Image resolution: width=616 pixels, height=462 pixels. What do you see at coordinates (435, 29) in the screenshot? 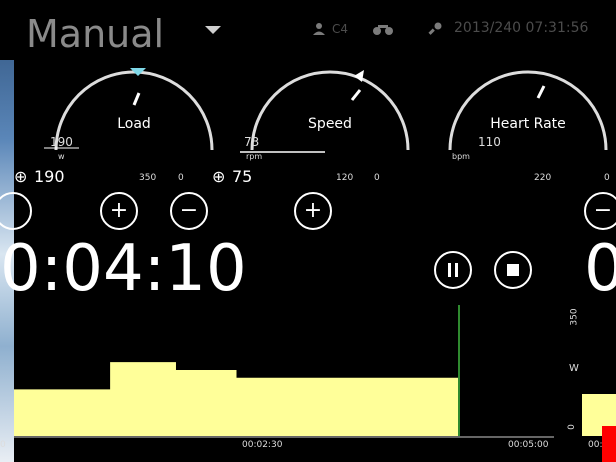
I see `wrench-icon` at bounding box center [435, 29].